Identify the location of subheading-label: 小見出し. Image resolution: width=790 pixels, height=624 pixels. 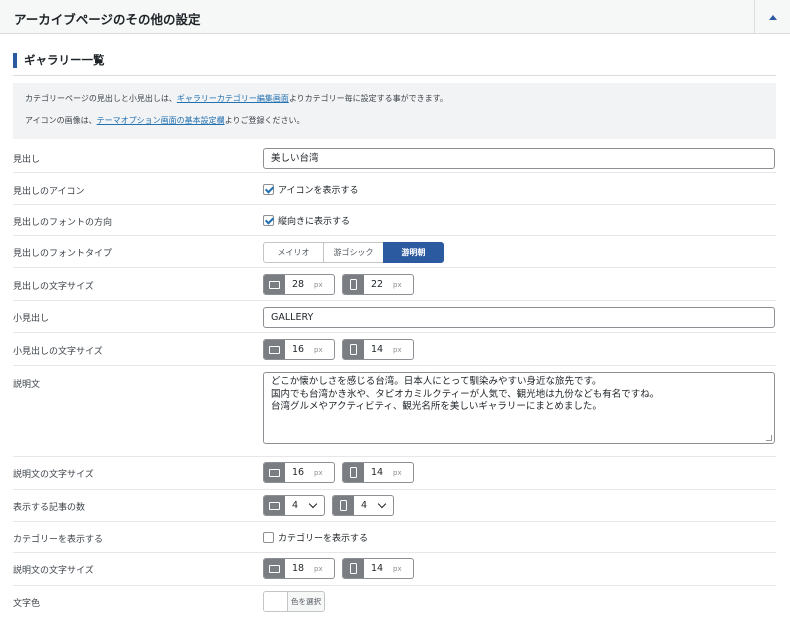
(31, 319).